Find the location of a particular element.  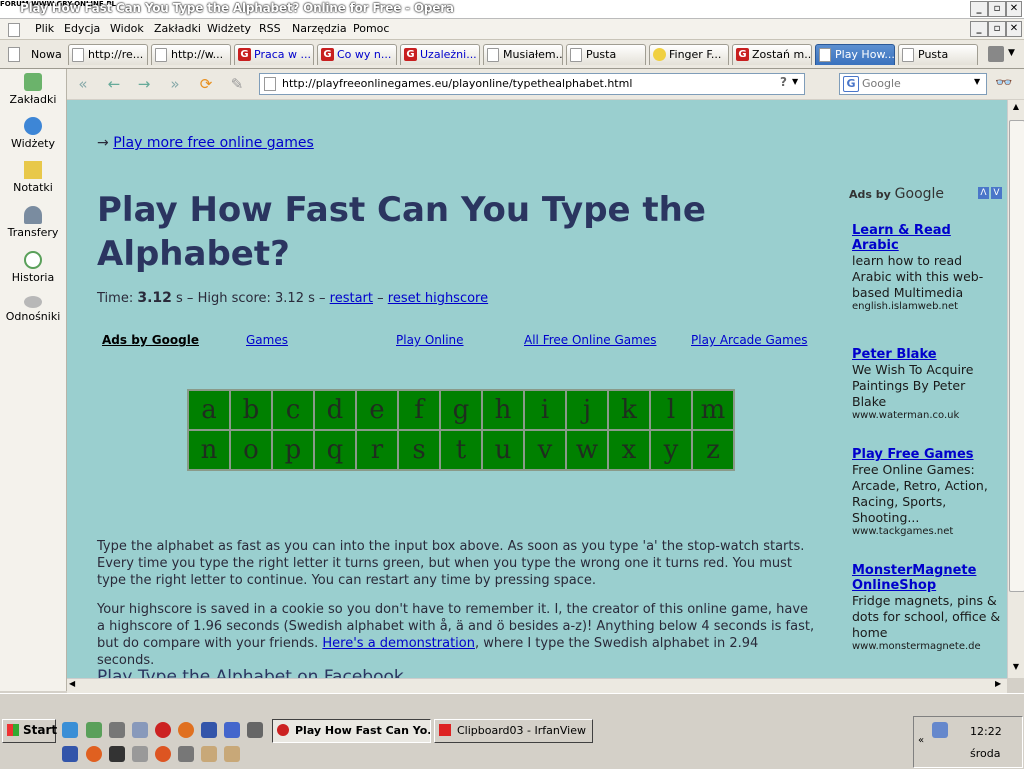

next-ads-icon: V is located at coordinates (996, 193).